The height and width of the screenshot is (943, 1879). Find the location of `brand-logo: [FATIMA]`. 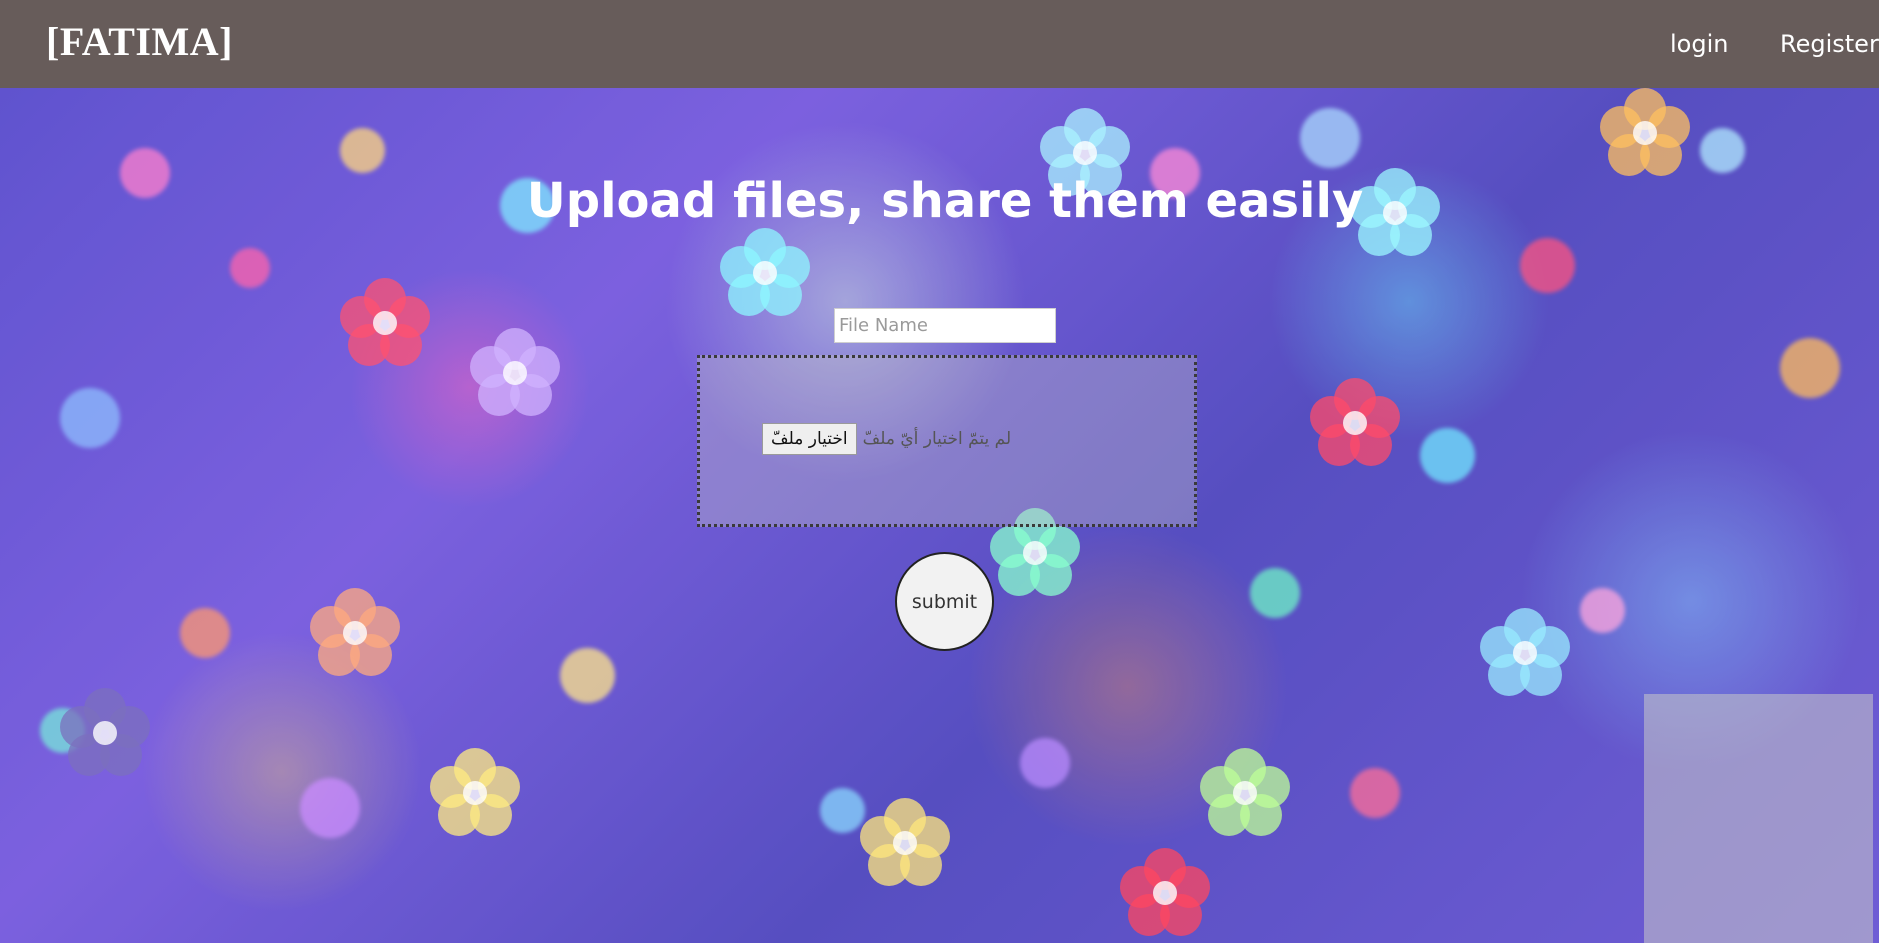

brand-logo: [FATIMA] is located at coordinates (139, 41).